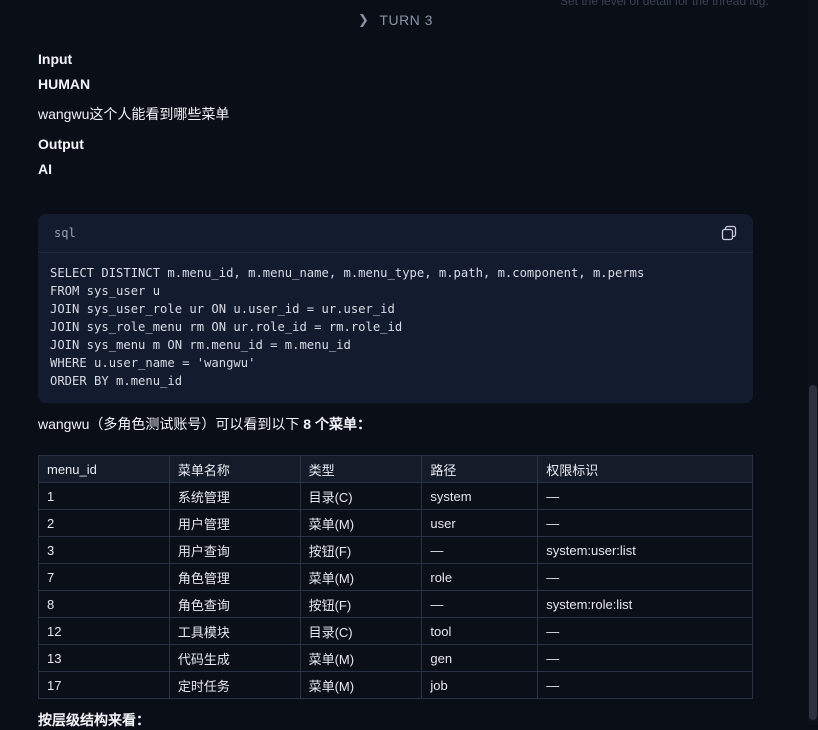 The height and width of the screenshot is (730, 818). What do you see at coordinates (65, 233) in the screenshot?
I see `code-language: sql` at bounding box center [65, 233].